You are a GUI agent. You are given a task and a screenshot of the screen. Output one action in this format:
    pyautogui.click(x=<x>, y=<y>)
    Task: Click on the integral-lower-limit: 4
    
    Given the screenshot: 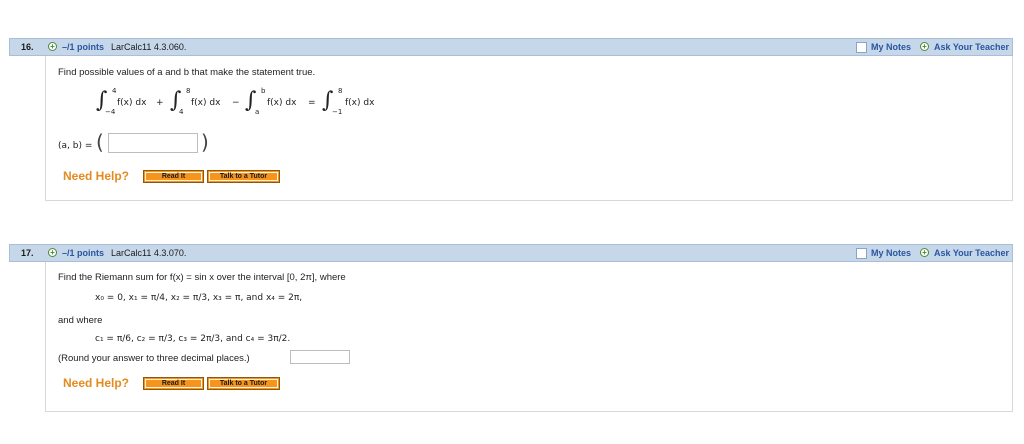 What is the action you would take?
    pyautogui.click(x=181, y=112)
    